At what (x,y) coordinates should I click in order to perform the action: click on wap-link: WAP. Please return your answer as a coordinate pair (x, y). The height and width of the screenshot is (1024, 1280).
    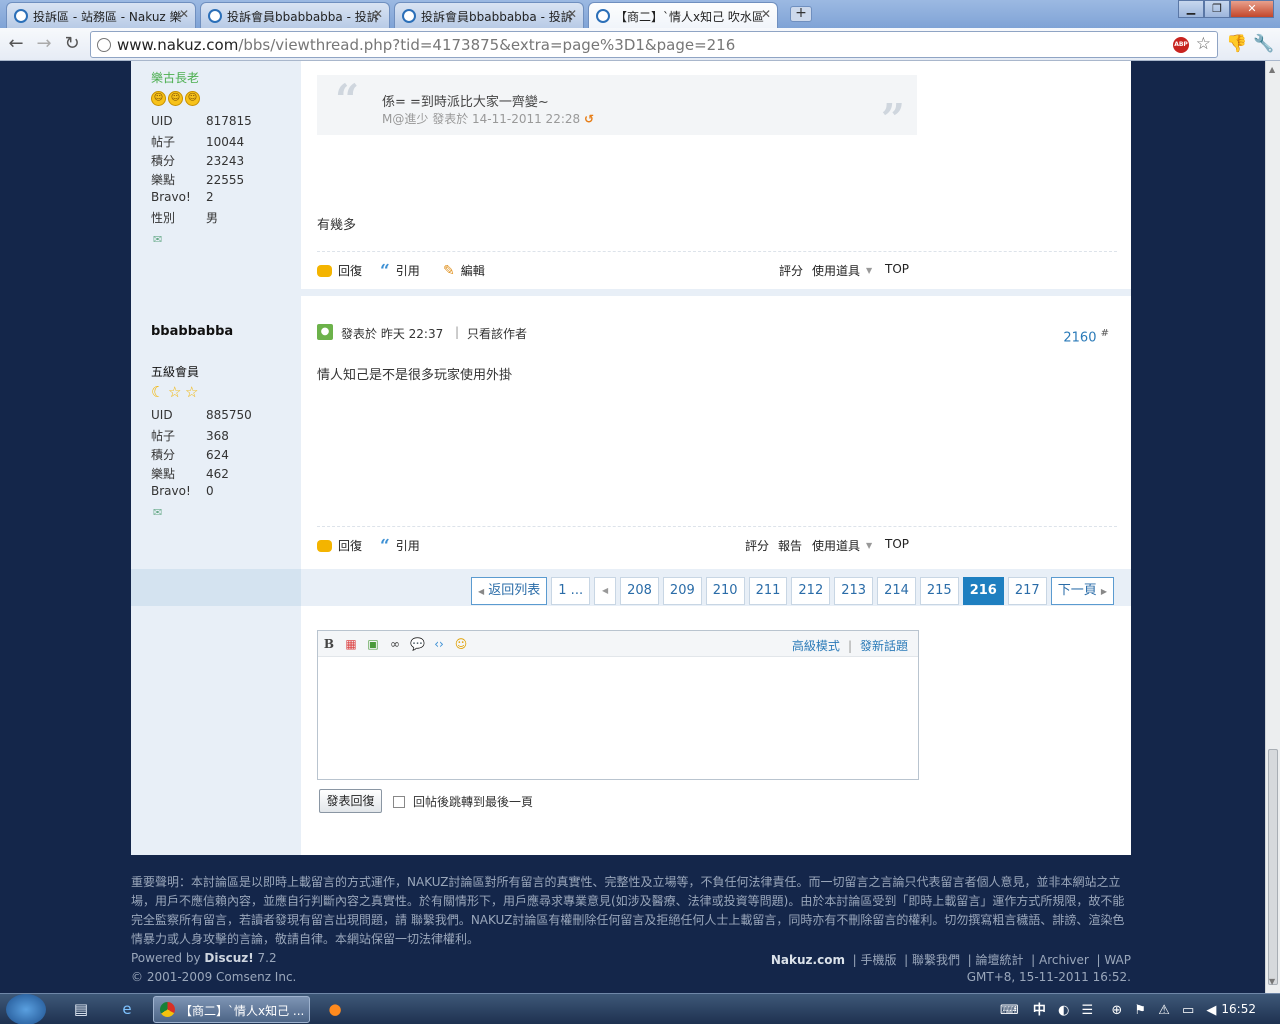
    Looking at the image, I should click on (1117, 960).